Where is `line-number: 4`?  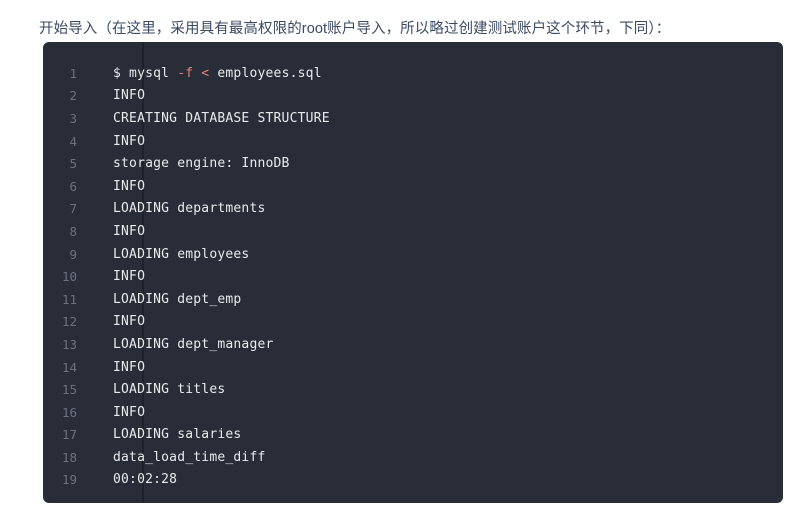
line-number: 4 is located at coordinates (73, 141).